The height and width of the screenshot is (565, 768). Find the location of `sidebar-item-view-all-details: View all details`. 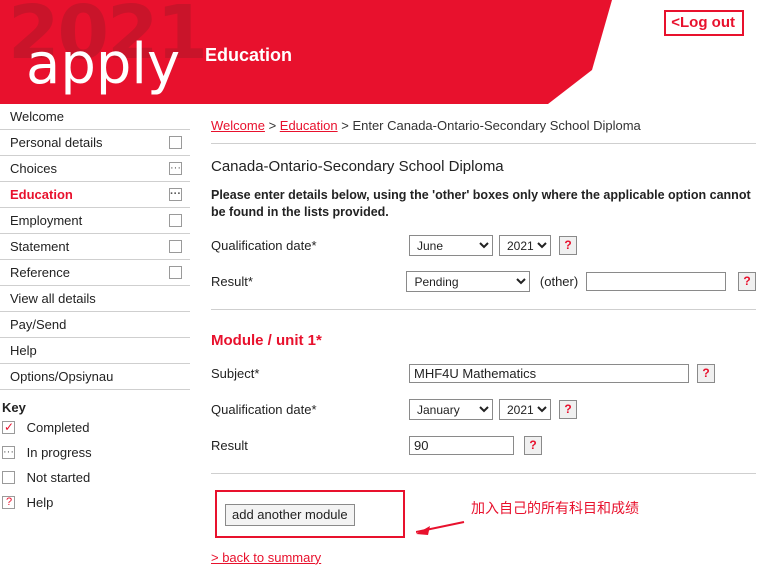

sidebar-item-view-all-details: View all details is located at coordinates (95, 299).